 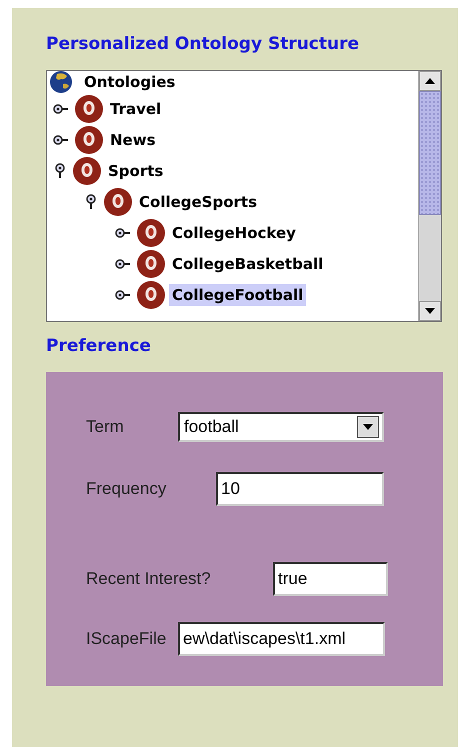 I want to click on tree-item: News, so click(x=133, y=139).